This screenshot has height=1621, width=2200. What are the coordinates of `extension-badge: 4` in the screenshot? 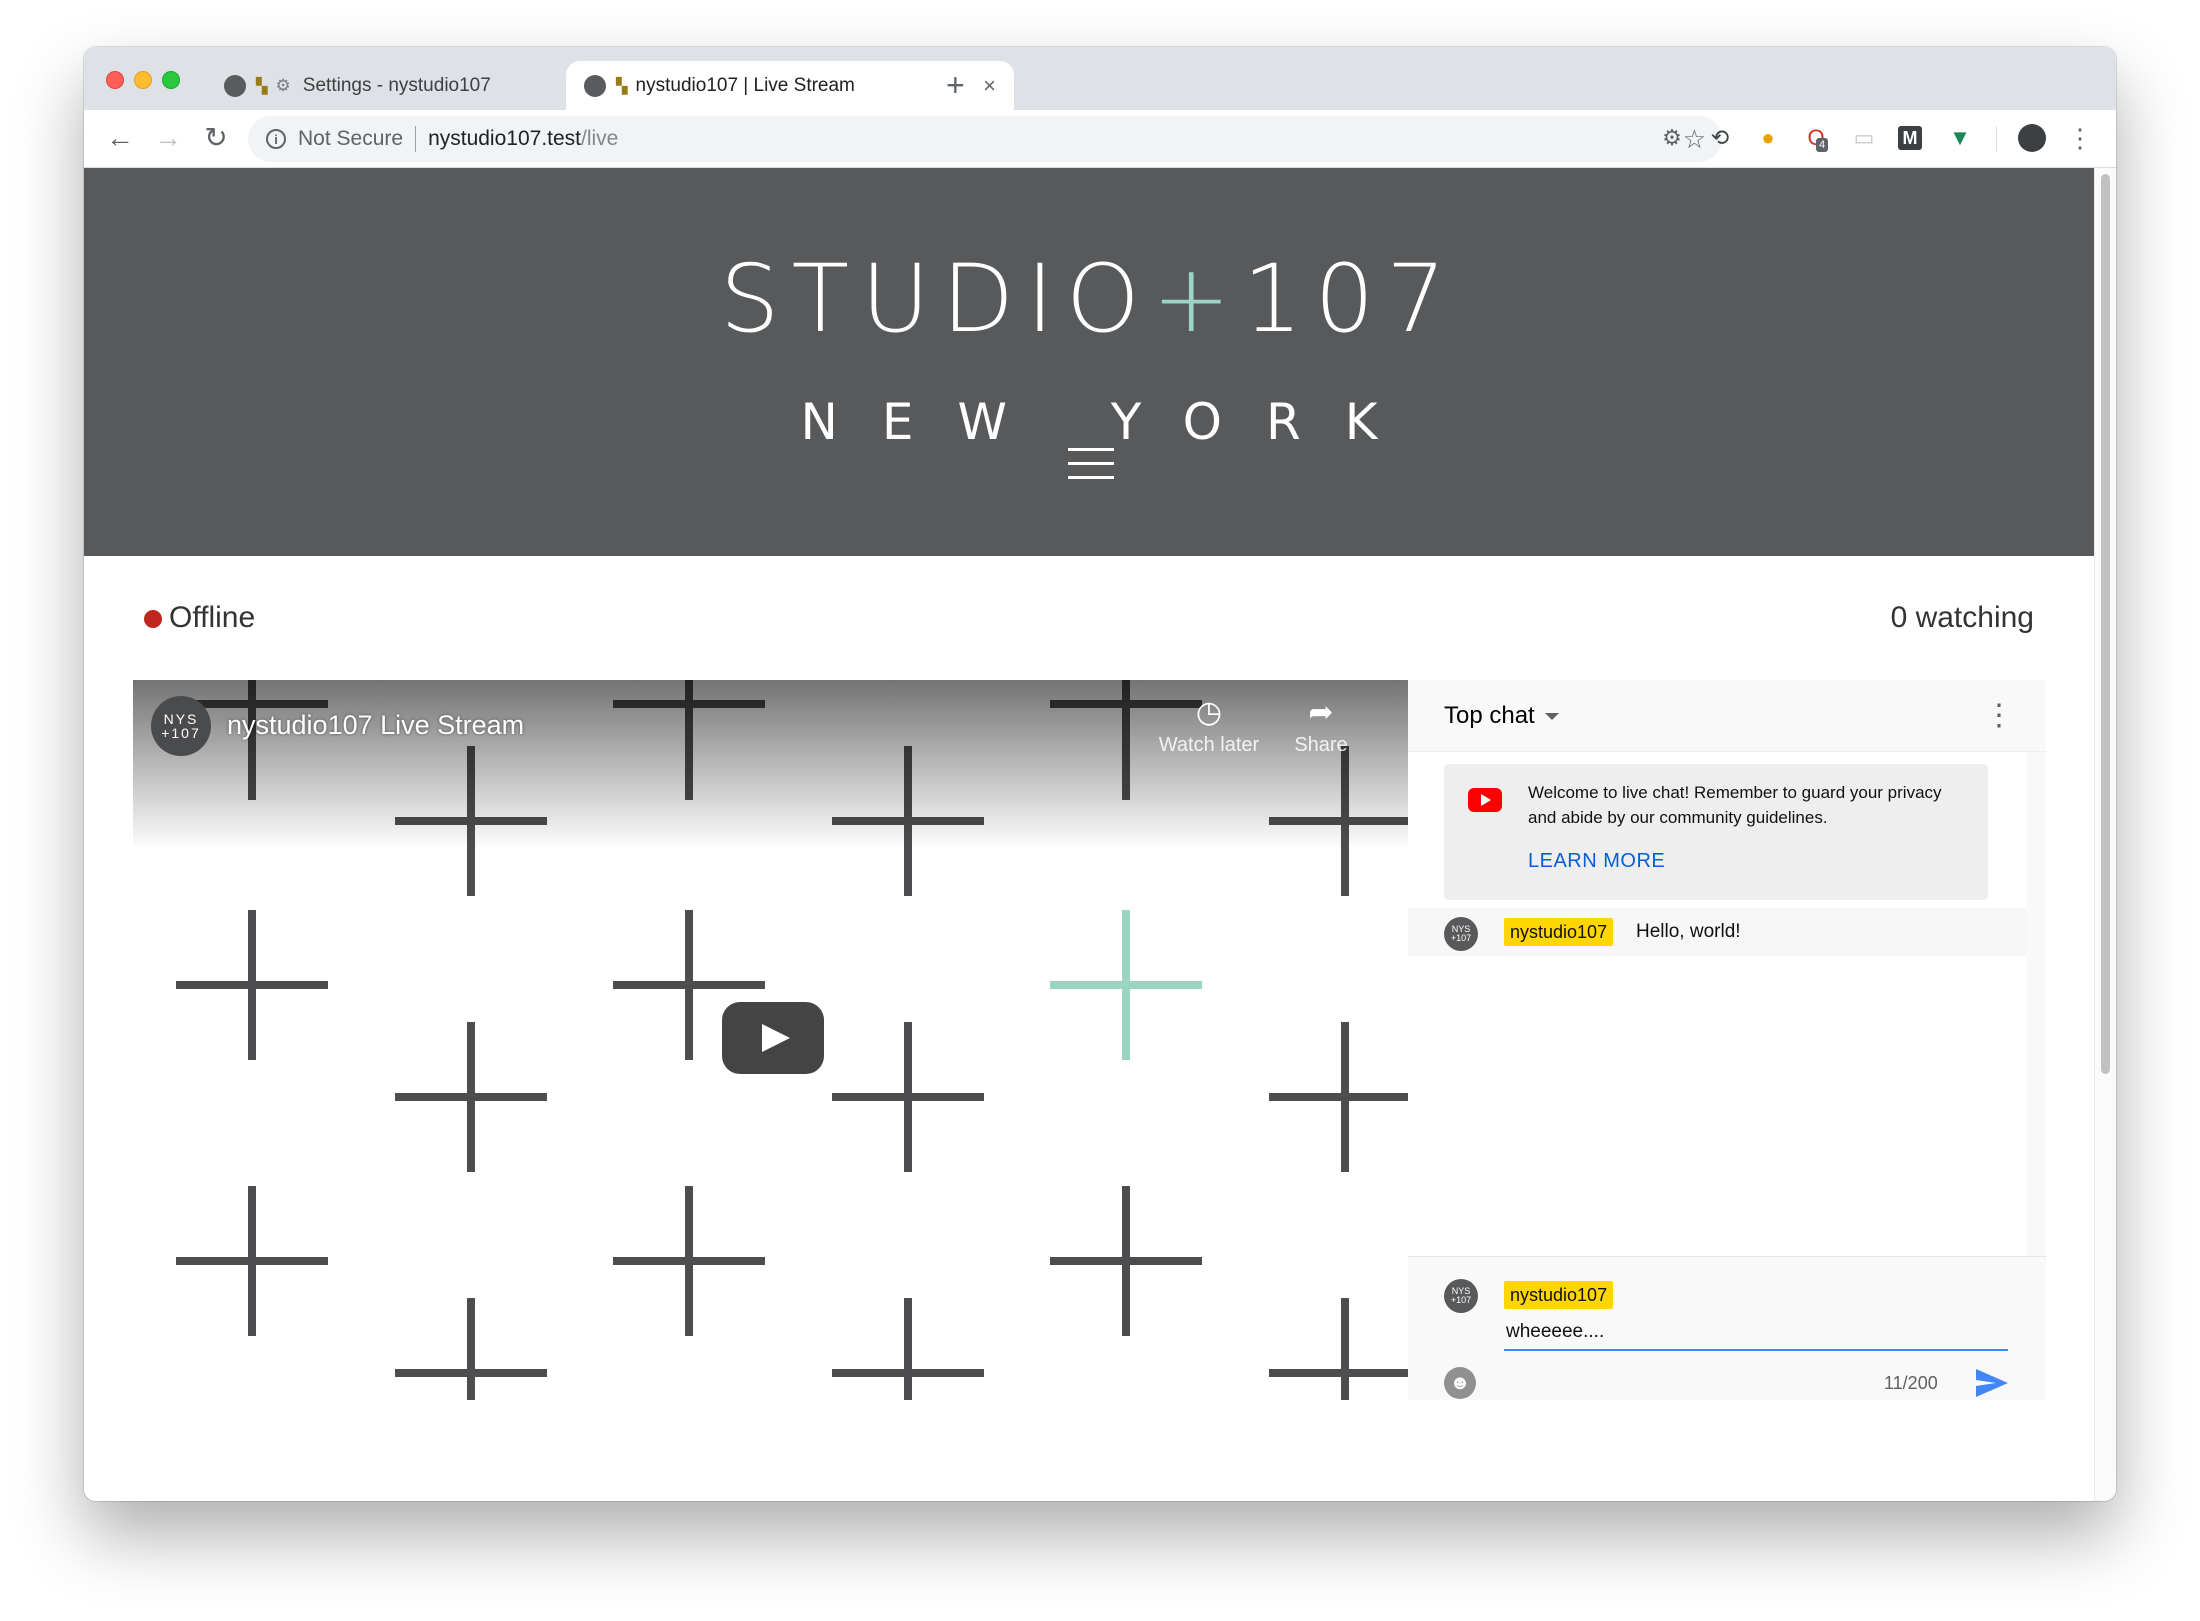 It's located at (1822, 145).